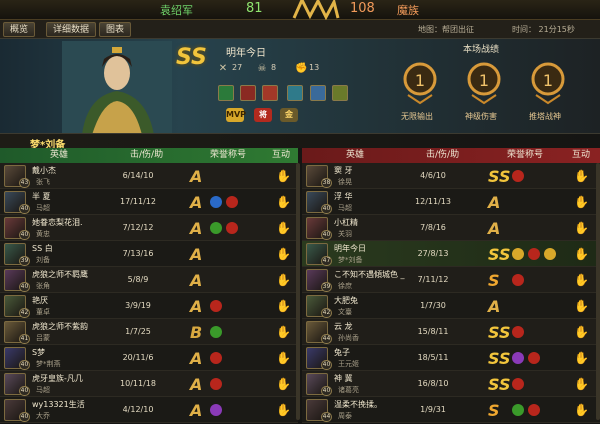 The image size is (600, 424). What do you see at coordinates (138, 279) in the screenshot?
I see `player-kda: 5/8/9` at bounding box center [138, 279].